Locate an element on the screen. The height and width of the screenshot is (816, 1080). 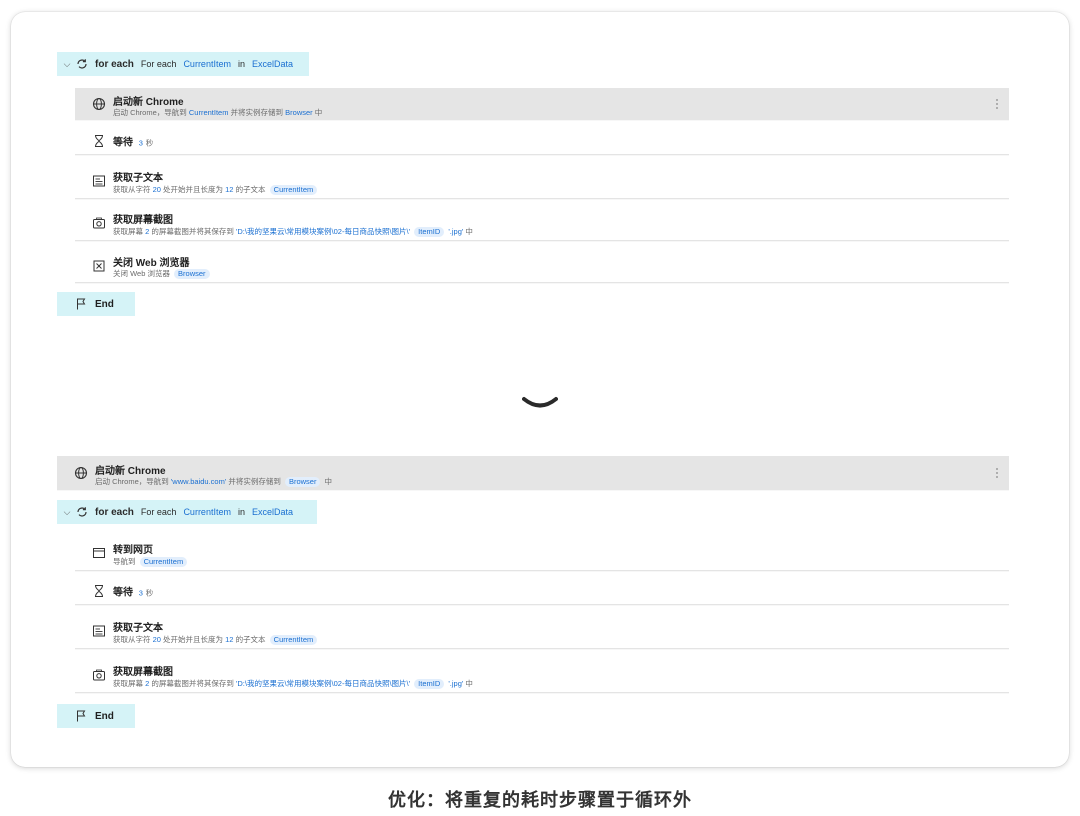
loop-end-top: End is located at coordinates (96, 304).